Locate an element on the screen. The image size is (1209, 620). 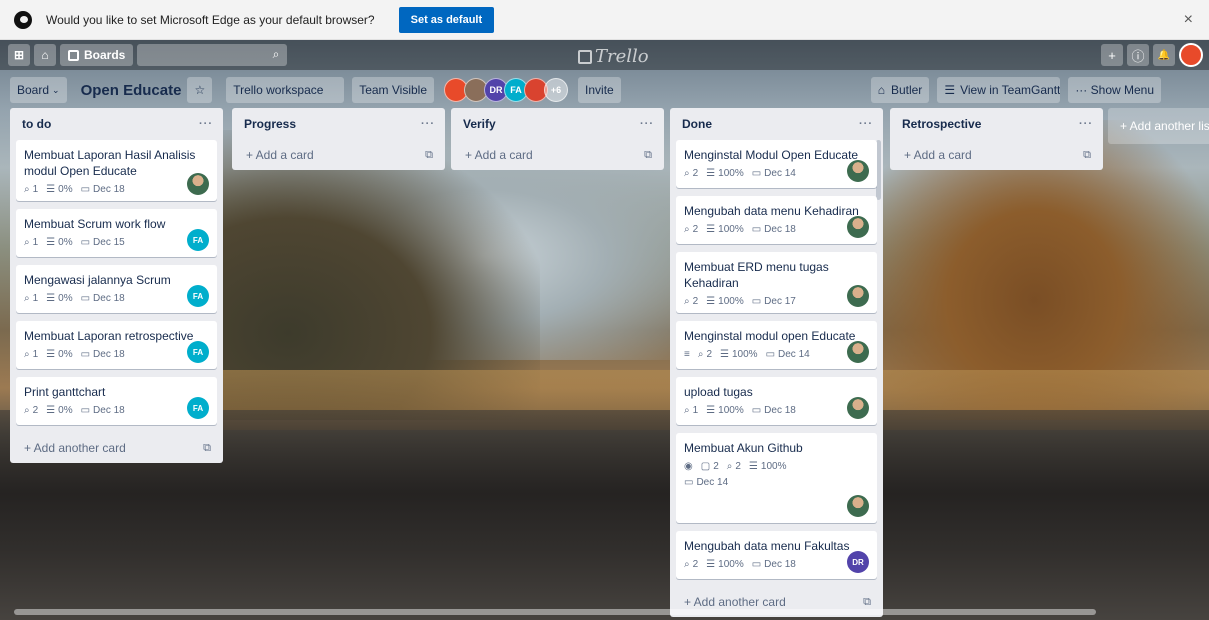
card-title: upload tugas is located at coordinates (718, 392).